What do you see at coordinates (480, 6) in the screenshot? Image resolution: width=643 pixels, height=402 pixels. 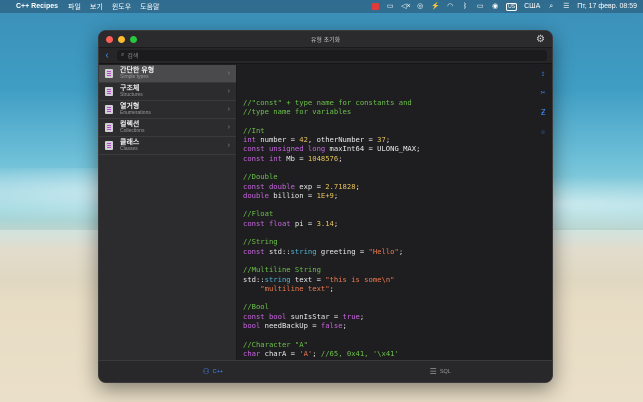 I see `battery-icon: ▭` at bounding box center [480, 6].